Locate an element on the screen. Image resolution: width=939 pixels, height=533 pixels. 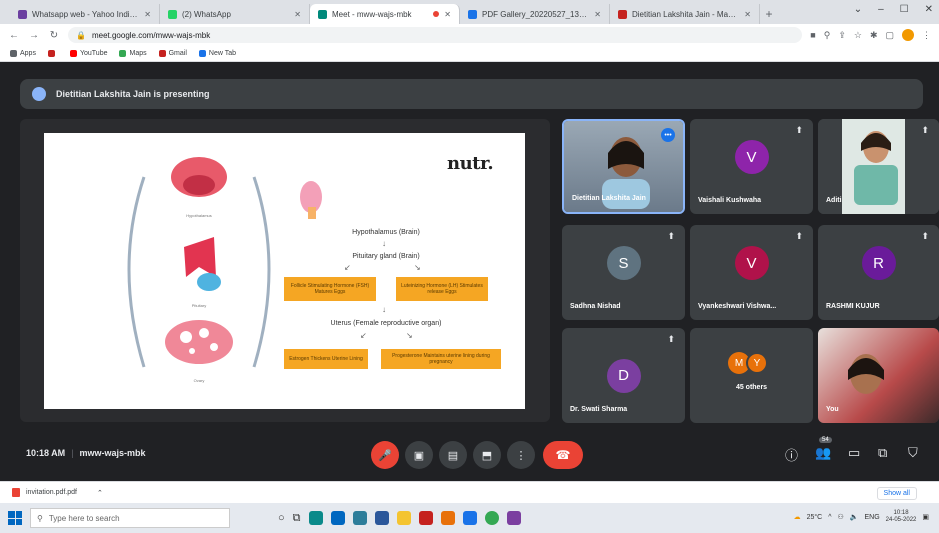
meeting-details-icon: ⓘ is located at coordinates (791, 454).